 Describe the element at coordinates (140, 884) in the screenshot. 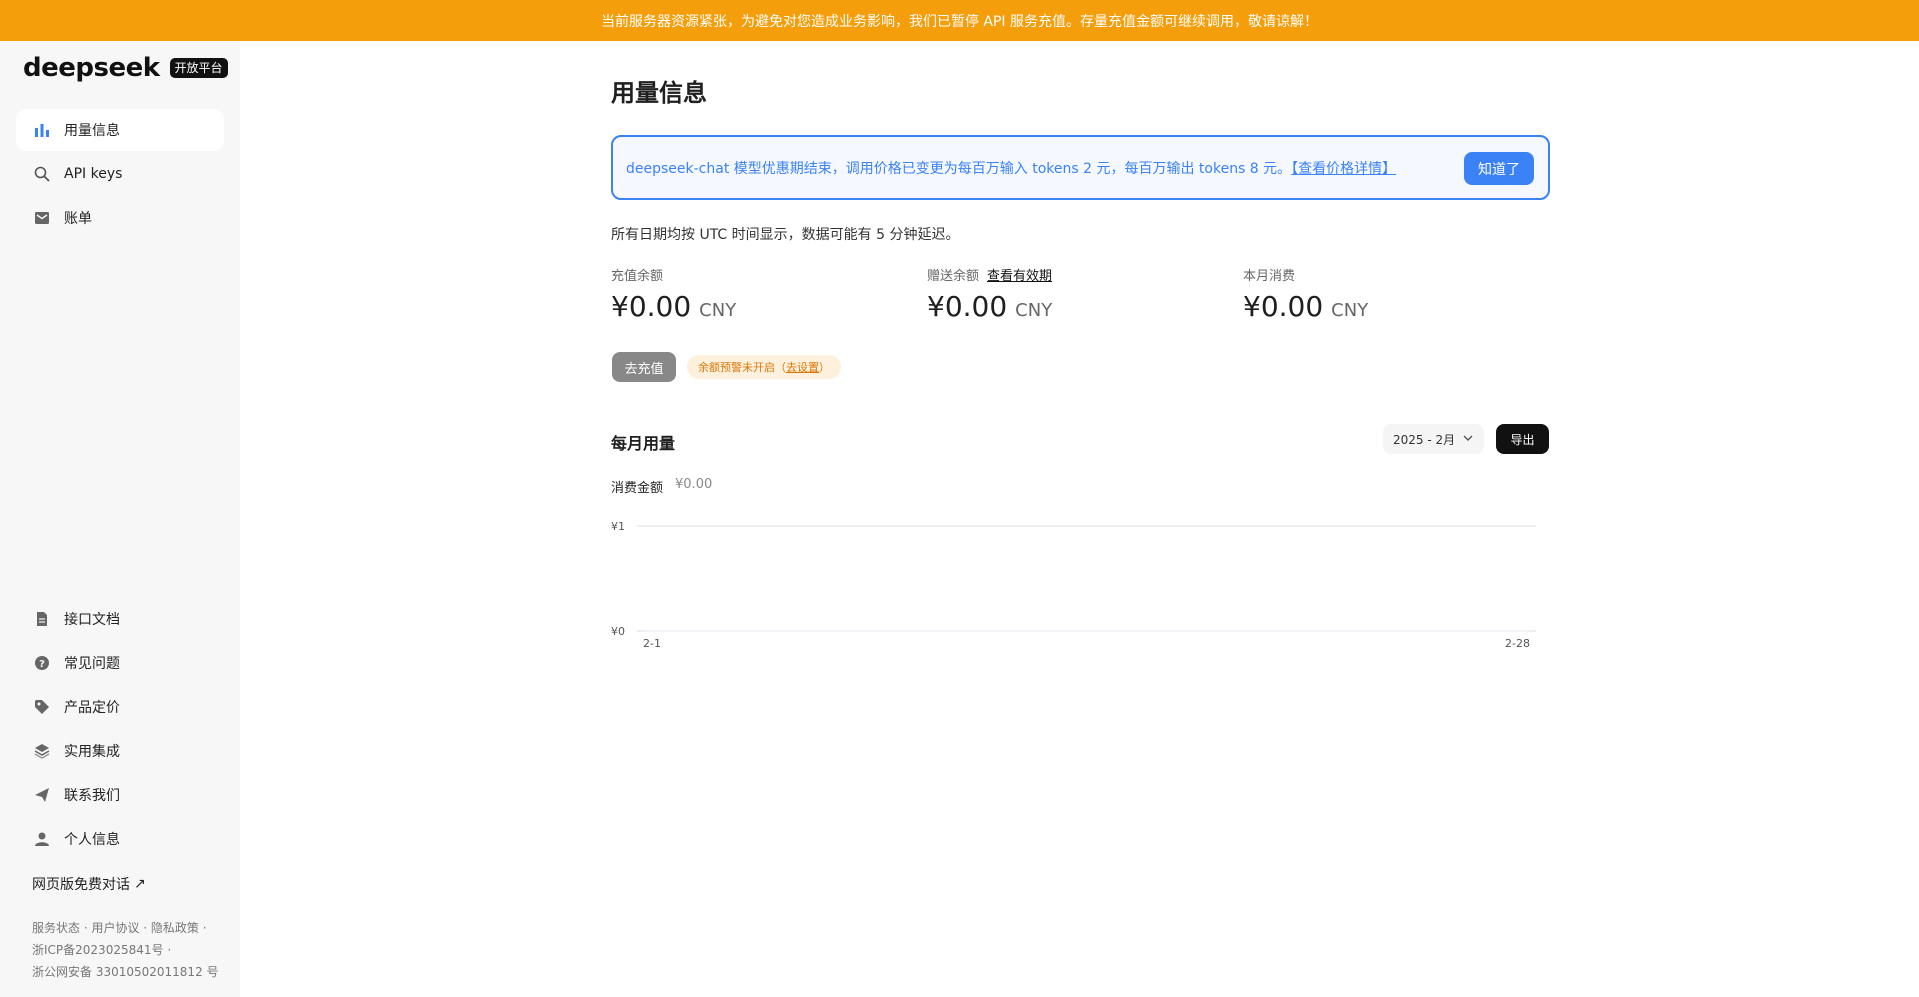

I see `external-arrow-icon: ↗` at that location.